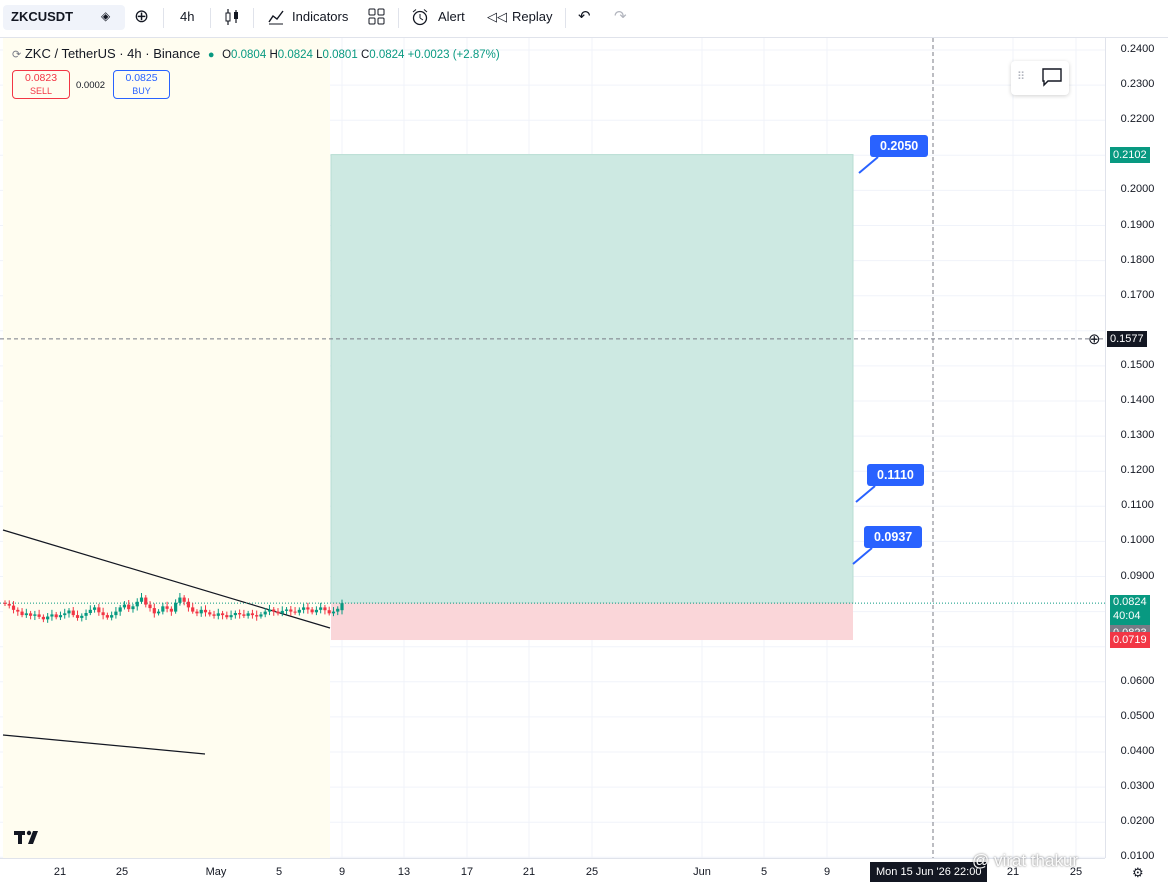 This screenshot has height=888, width=1168. What do you see at coordinates (1137, 224) in the screenshot?
I see `price-tick-label: 0.1900` at bounding box center [1137, 224].